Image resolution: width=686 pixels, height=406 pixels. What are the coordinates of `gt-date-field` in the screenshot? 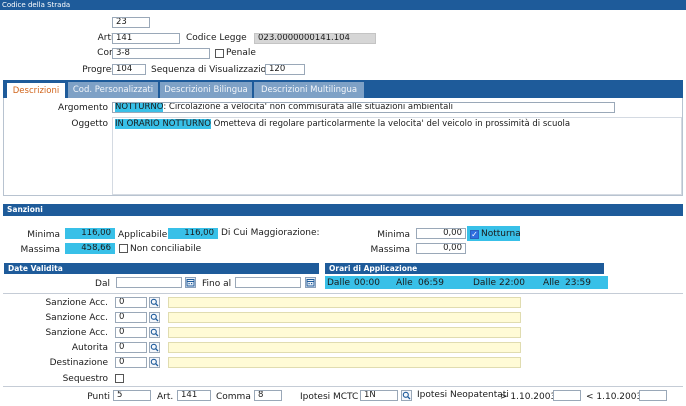 It's located at (567, 395).